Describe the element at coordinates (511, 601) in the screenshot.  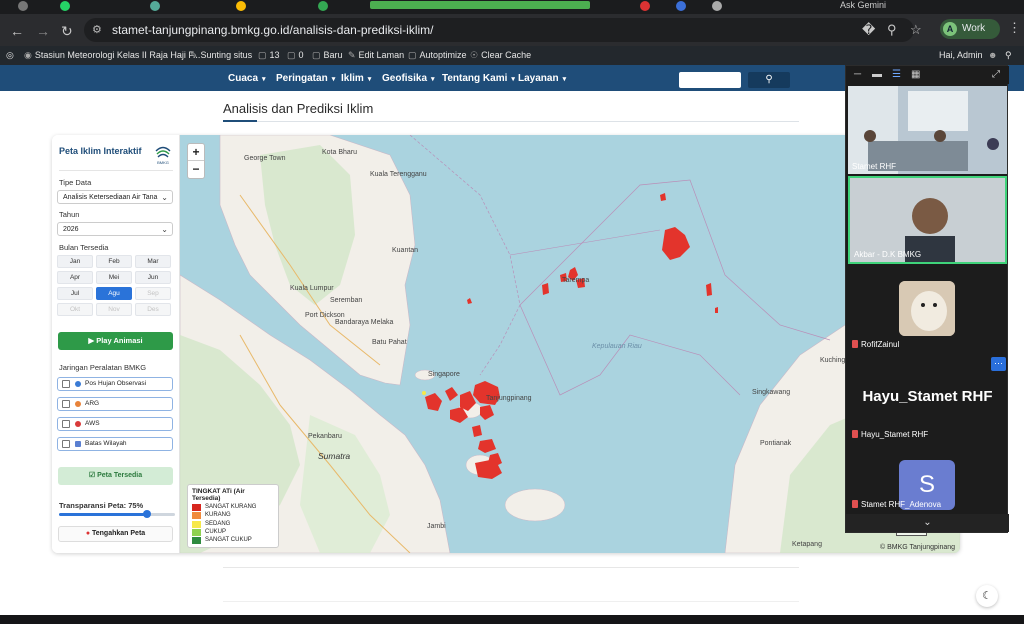
I see `section-divider` at that location.